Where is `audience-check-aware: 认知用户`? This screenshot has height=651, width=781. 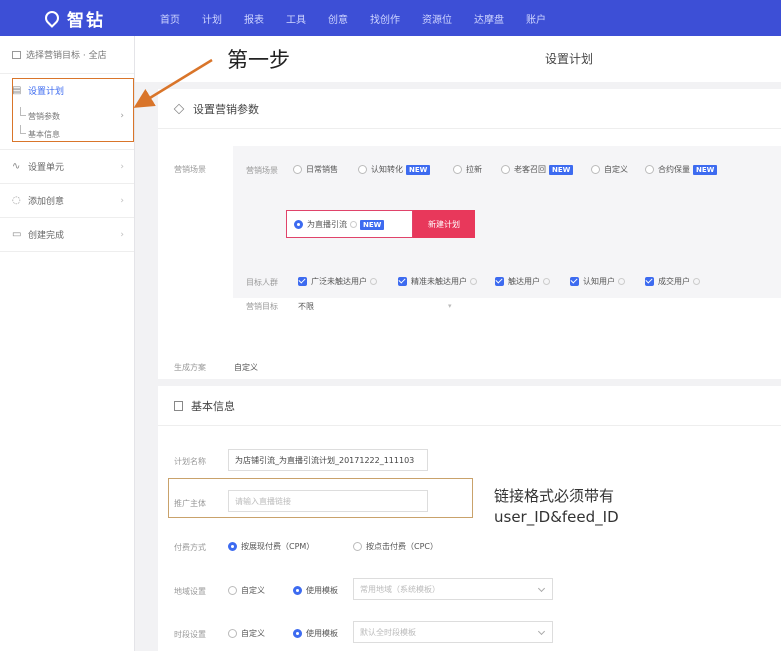
audience-check-aware: 认知用户 is located at coordinates (597, 281).